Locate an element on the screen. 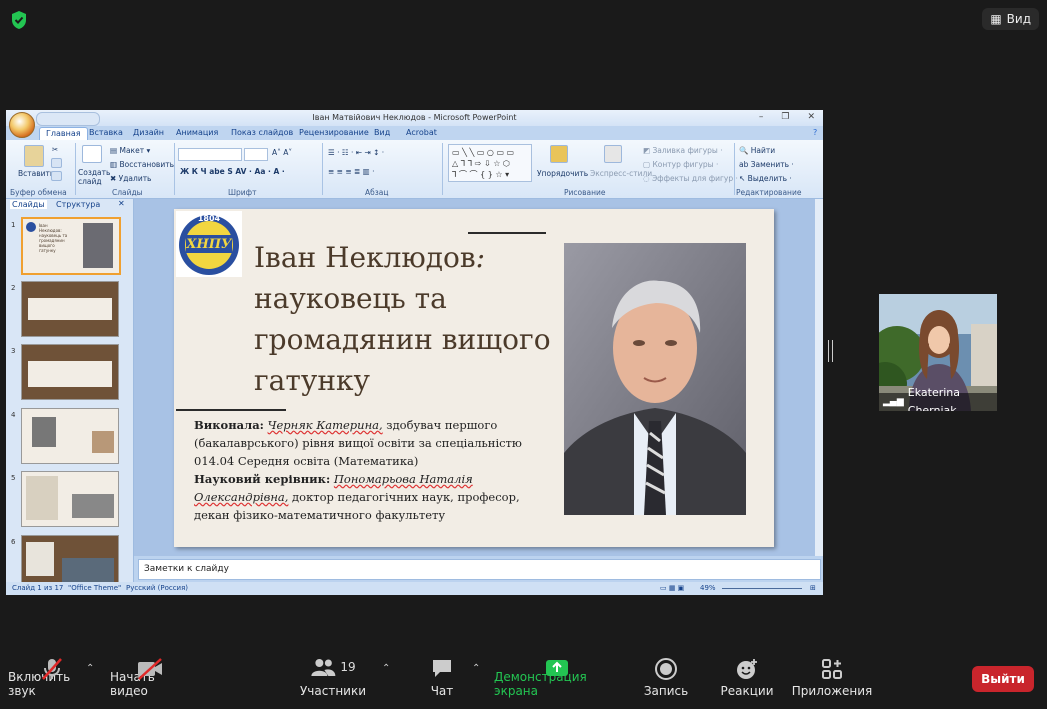 The height and width of the screenshot is (709, 1047). apps-button: Приложения is located at coordinates (832, 679).